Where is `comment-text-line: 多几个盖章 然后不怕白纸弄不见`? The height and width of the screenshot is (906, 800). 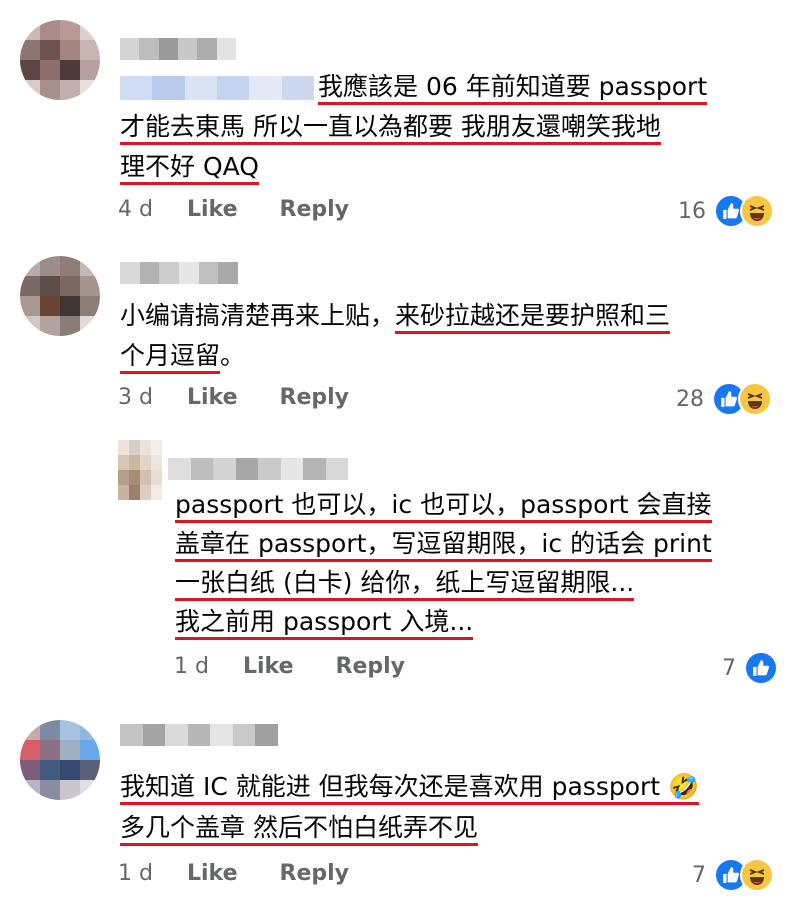 comment-text-line: 多几个盖章 然后不怕白纸弄不见 is located at coordinates (299, 829).